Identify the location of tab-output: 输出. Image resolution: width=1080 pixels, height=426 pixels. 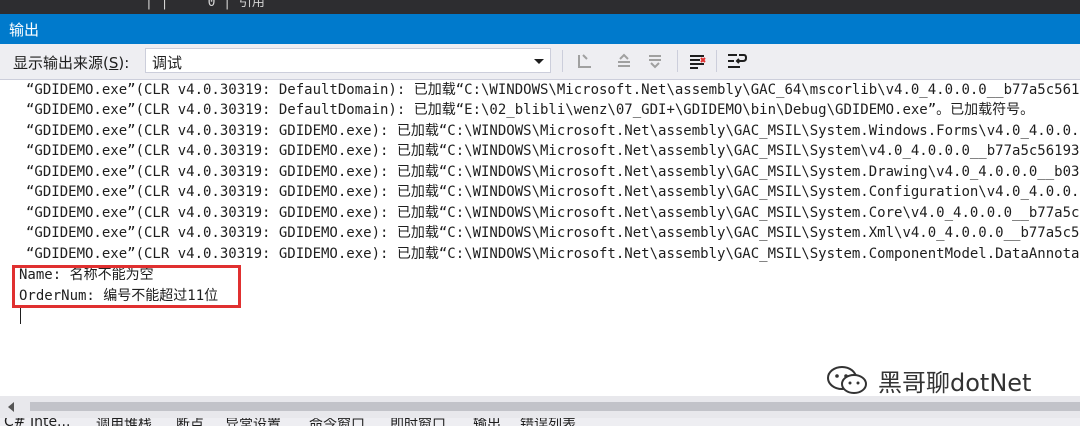
(487, 422).